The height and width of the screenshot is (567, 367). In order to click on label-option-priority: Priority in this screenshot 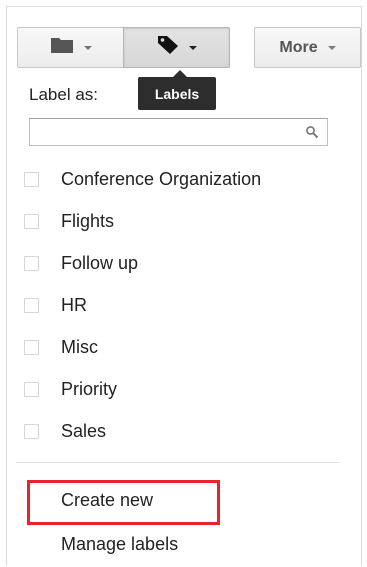, I will do `click(180, 389)`.